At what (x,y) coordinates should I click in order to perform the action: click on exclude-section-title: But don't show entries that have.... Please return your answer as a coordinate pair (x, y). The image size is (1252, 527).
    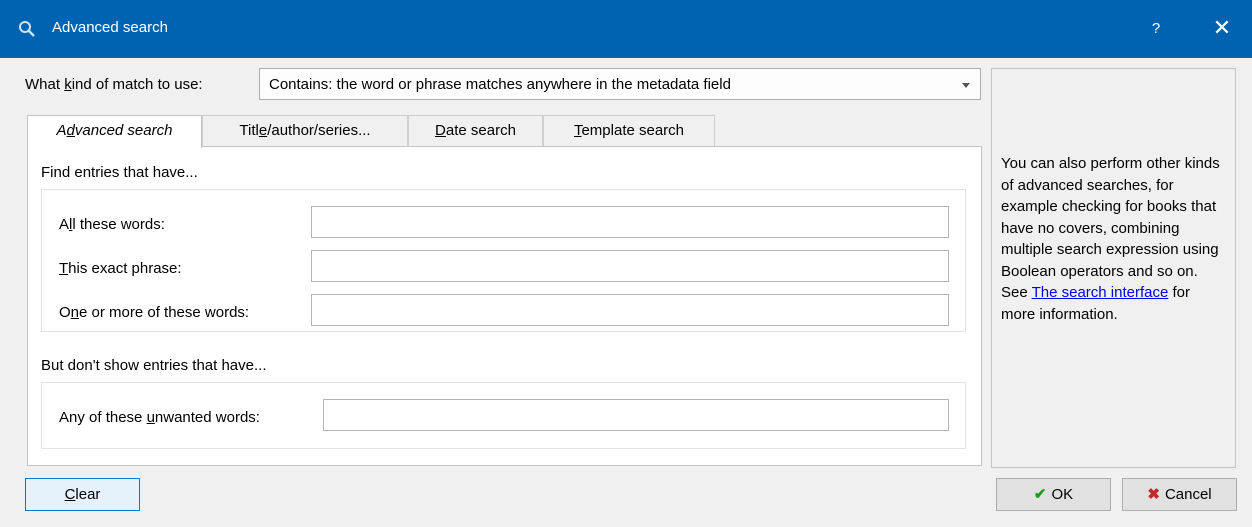
    Looking at the image, I should click on (154, 365).